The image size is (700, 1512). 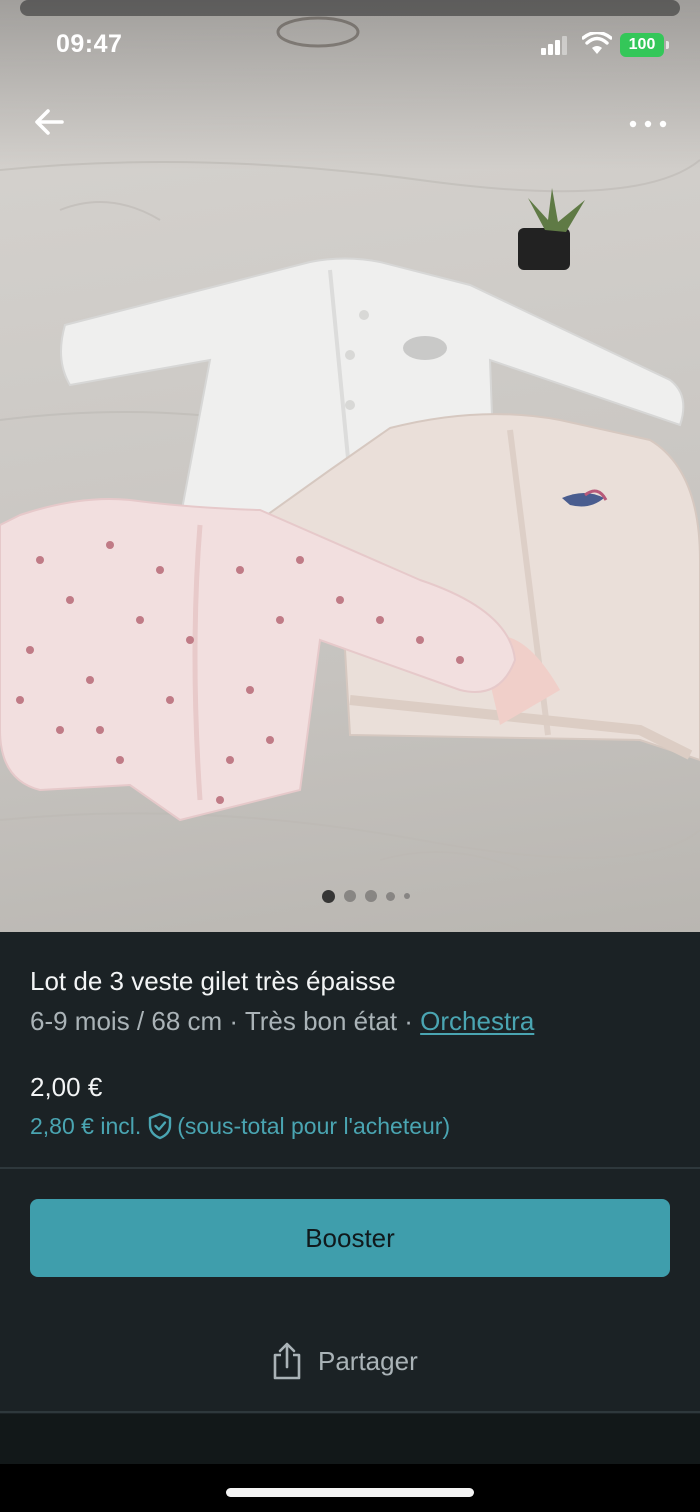 What do you see at coordinates (328, 896) in the screenshot?
I see `pagination-dot-active` at bounding box center [328, 896].